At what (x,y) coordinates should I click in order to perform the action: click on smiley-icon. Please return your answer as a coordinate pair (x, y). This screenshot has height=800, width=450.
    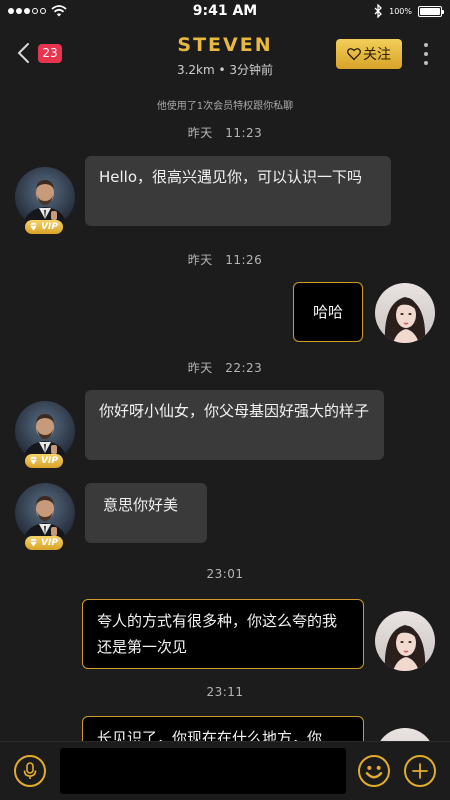
    Looking at the image, I should click on (374, 772).